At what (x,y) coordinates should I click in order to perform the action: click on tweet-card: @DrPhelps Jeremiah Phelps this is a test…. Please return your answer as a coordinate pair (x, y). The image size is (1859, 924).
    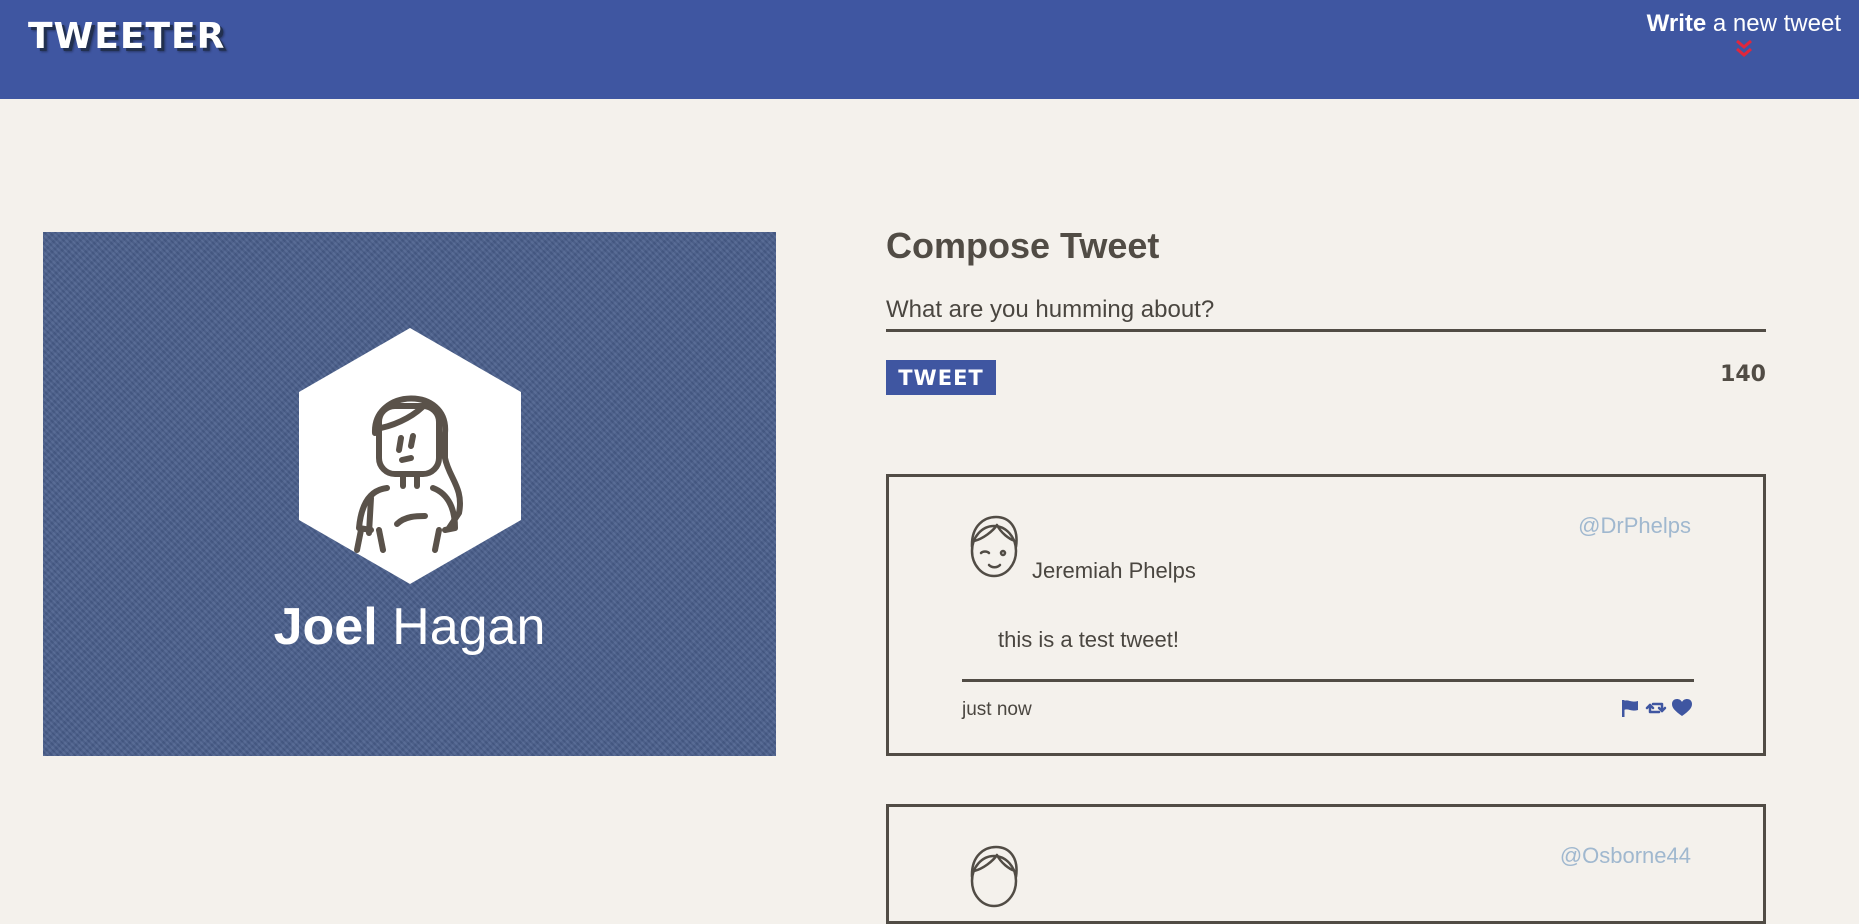
    Looking at the image, I should click on (1326, 615).